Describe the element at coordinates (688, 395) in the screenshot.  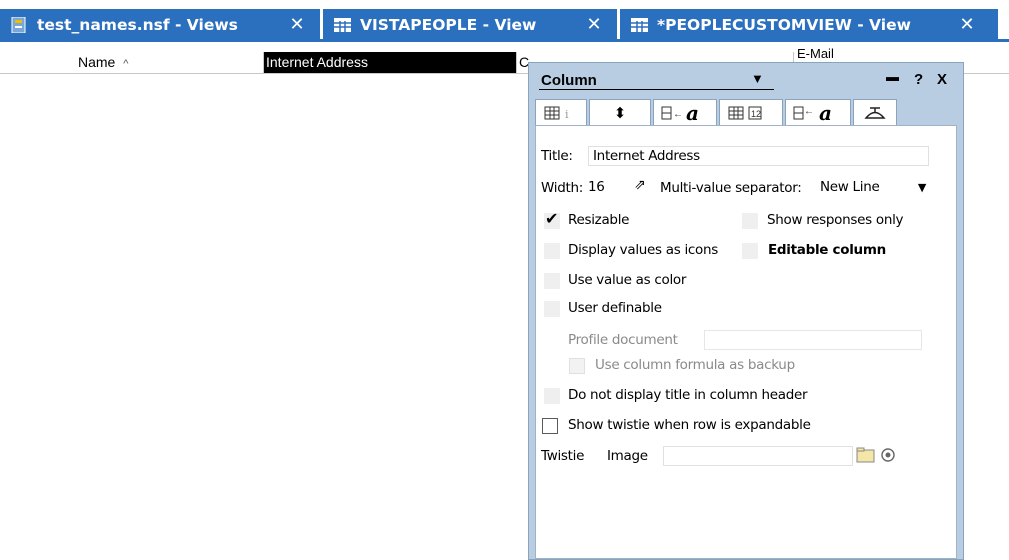
I see `no-title-header-label: Do not display title in column header` at that location.